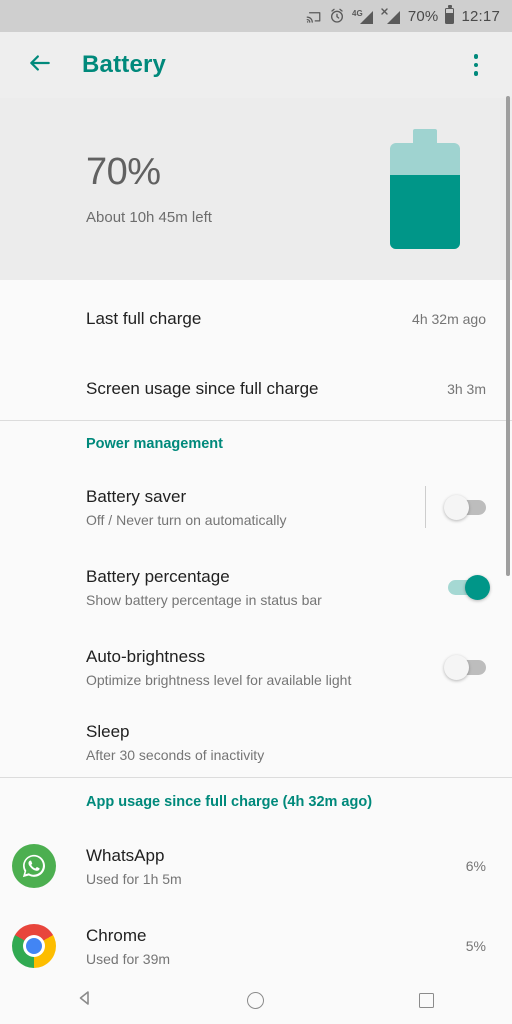 This screenshot has height=1024, width=512. Describe the element at coordinates (256, 444) in the screenshot. I see `power-management-header: Power management` at that location.